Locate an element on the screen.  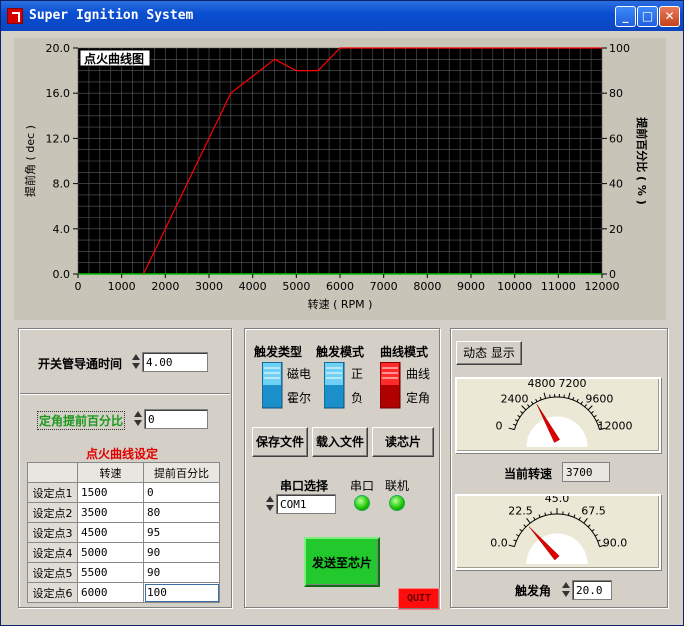
dwell-spinner is located at coordinates (136, 362).